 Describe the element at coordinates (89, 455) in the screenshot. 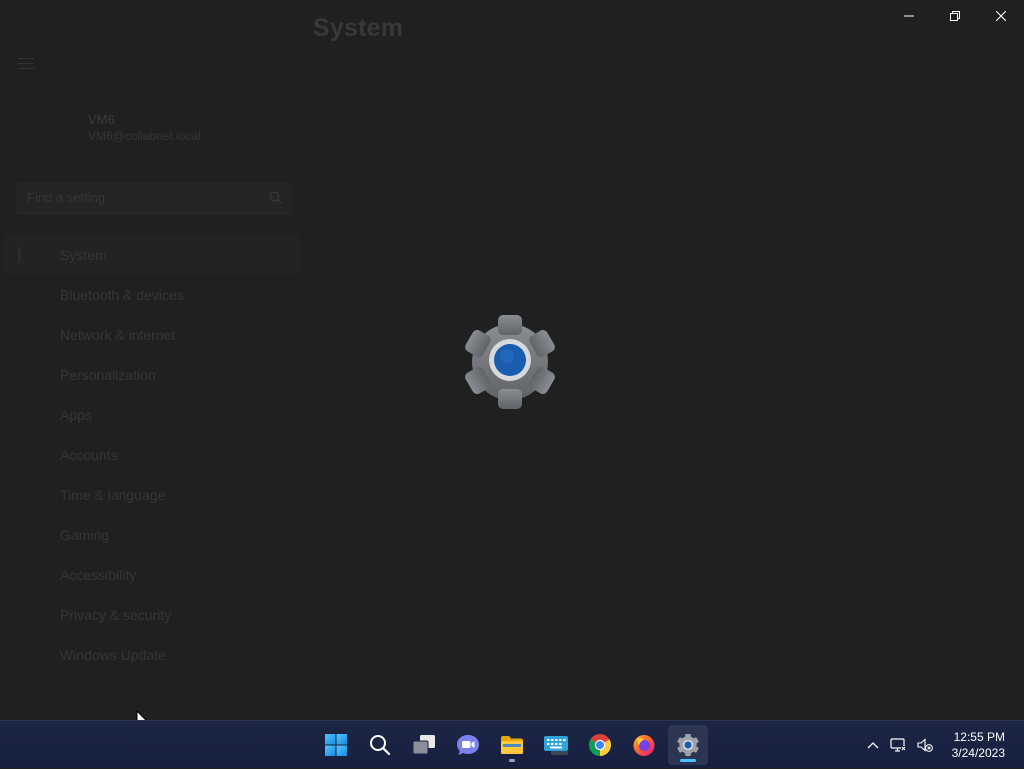

I see `nav-item-label: Accounts` at that location.